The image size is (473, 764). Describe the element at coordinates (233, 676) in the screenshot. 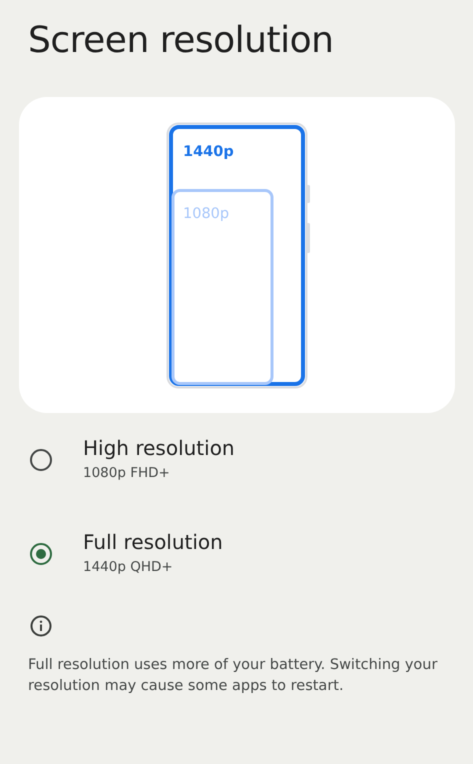

I see `footer-text: Full resolution uses more of your battery. Switching your resolution may cause some apps to restart.` at that location.